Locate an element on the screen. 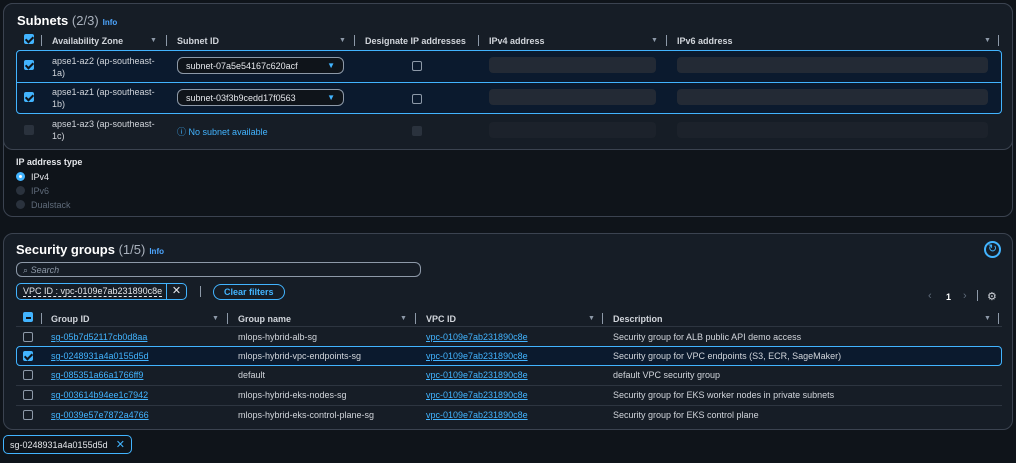  col-header-group-id: Group ID is located at coordinates (70, 319).